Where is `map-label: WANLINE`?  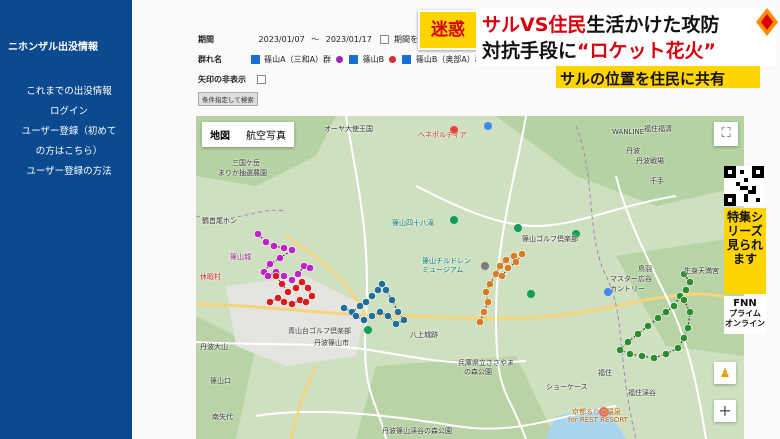
map-label: WANLINE is located at coordinates (628, 132).